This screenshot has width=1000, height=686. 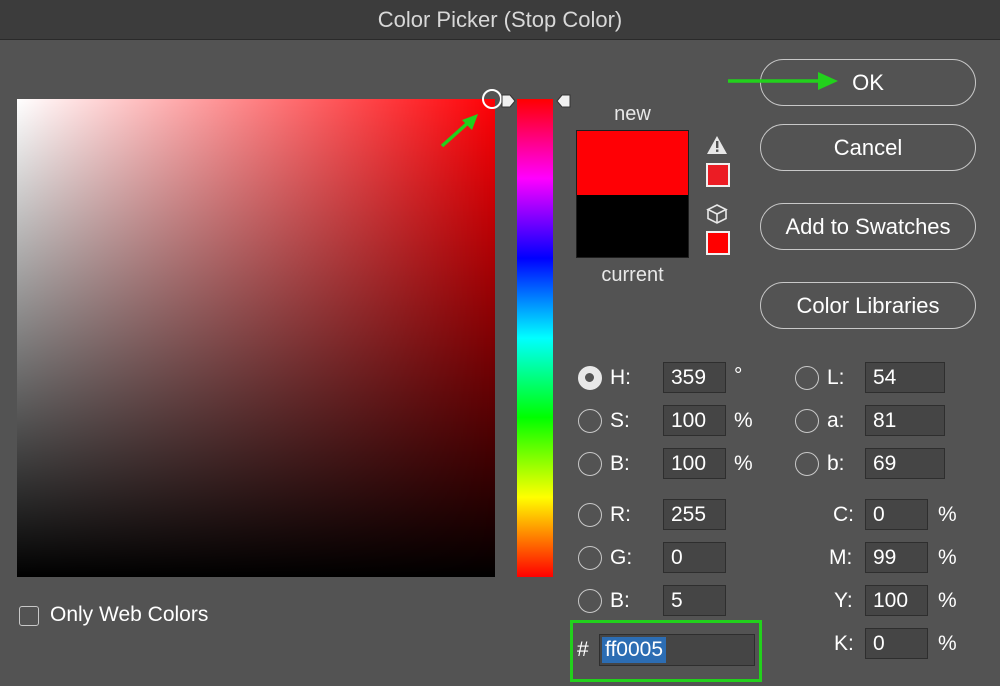 What do you see at coordinates (843, 600) in the screenshot?
I see `yellow-label: Y:` at bounding box center [843, 600].